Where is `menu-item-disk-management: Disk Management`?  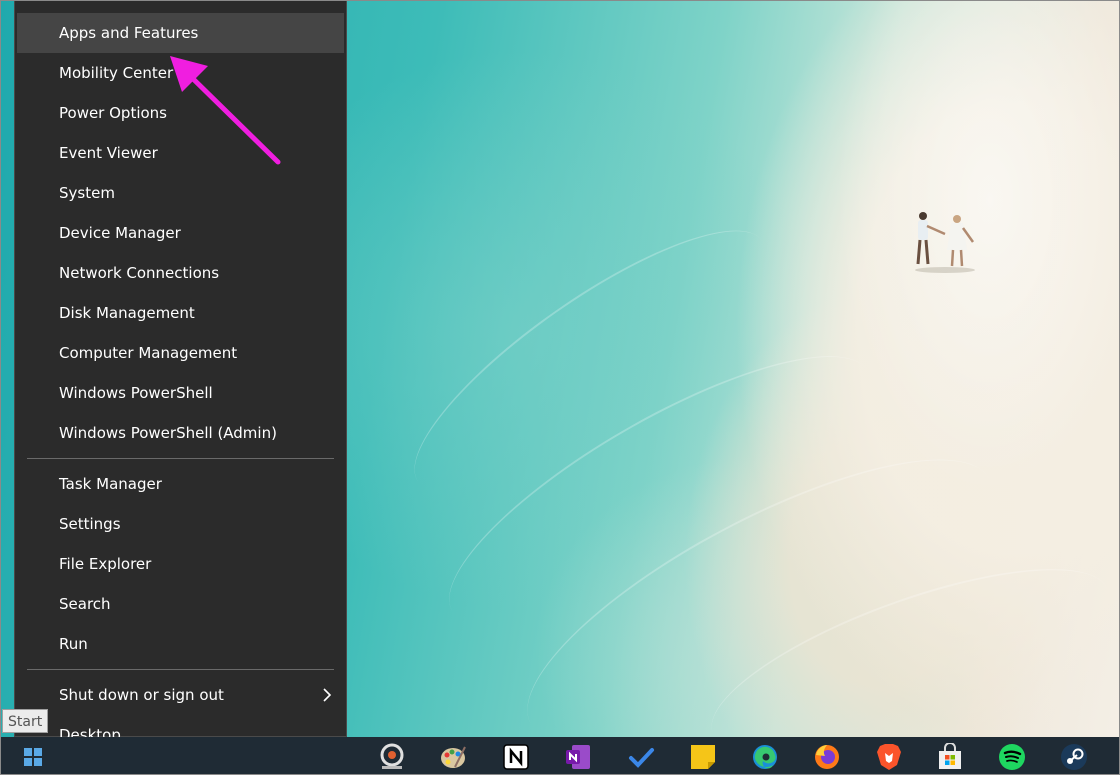
menu-item-disk-management: Disk Management is located at coordinates (180, 313).